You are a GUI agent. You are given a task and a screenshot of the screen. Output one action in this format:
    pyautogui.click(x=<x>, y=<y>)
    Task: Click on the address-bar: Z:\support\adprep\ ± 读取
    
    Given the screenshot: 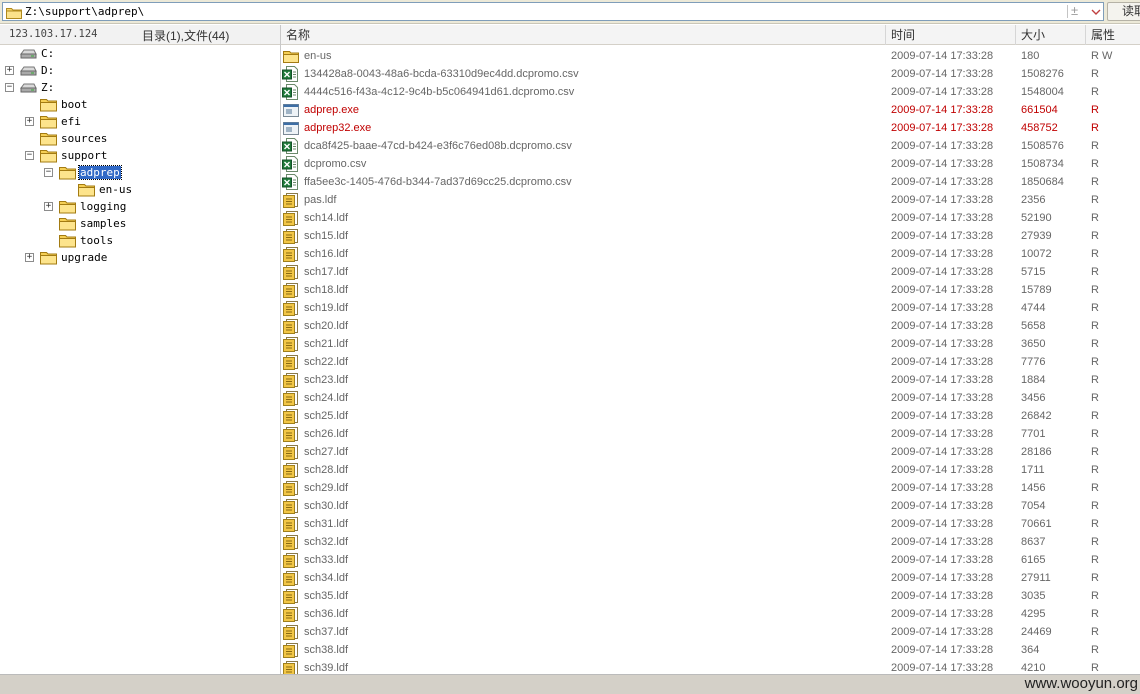 What is the action you would take?
    pyautogui.click(x=570, y=12)
    